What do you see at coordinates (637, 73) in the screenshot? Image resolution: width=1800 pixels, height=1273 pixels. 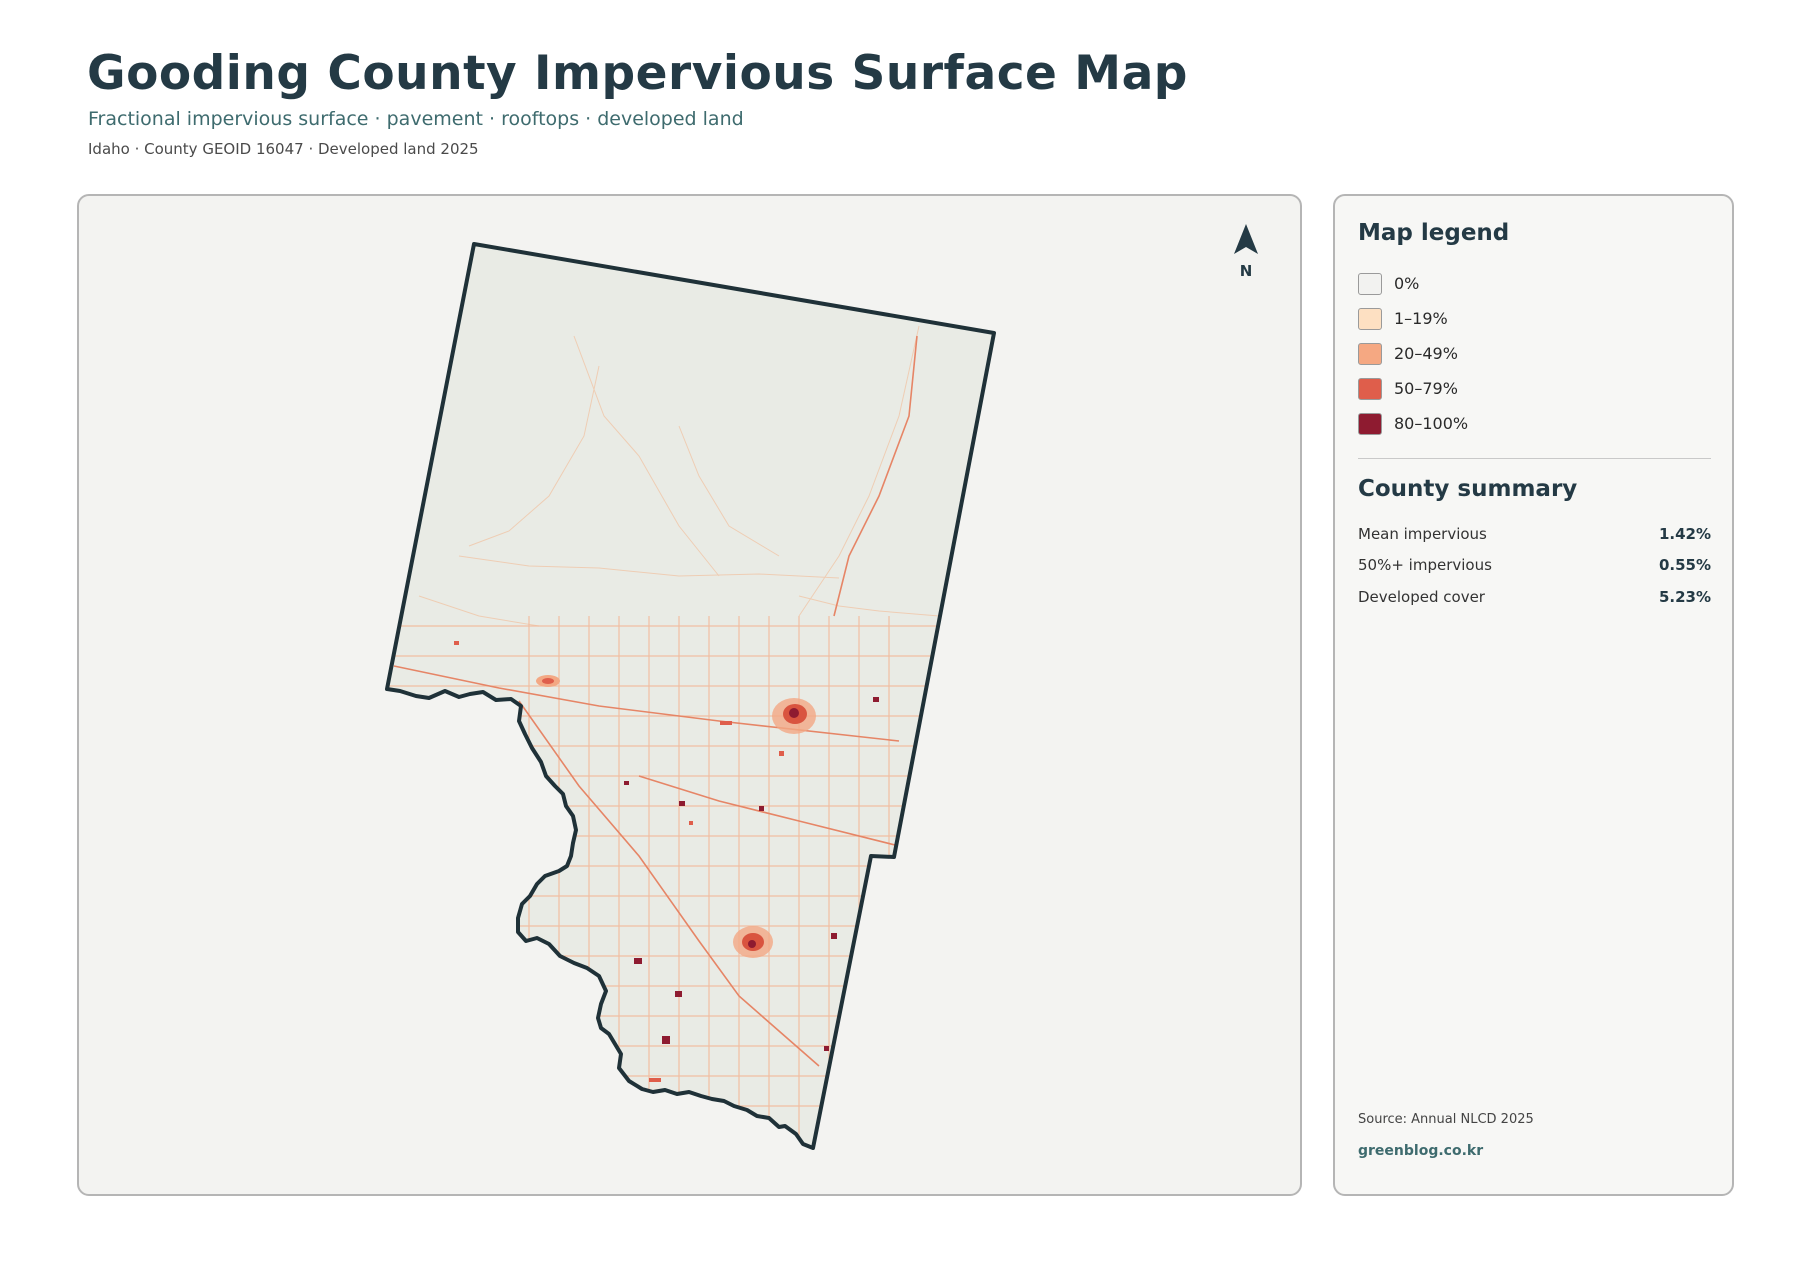 I see `page-title: Gooding County Impervious Surface Map` at bounding box center [637, 73].